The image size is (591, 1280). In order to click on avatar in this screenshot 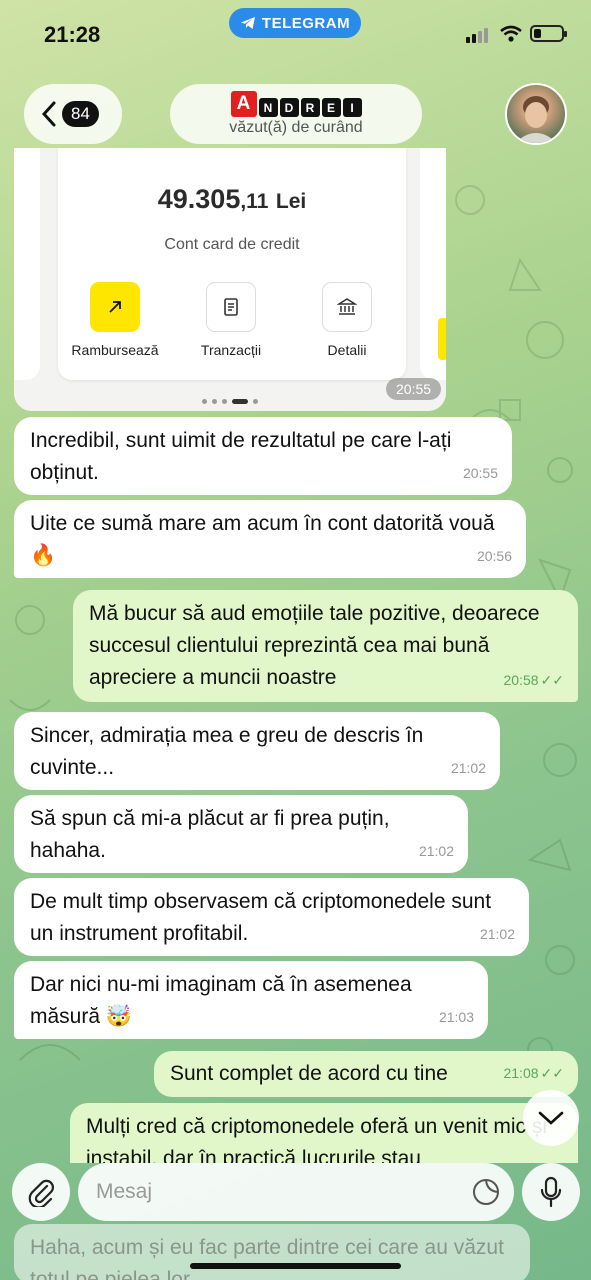, I will do `click(536, 114)`.